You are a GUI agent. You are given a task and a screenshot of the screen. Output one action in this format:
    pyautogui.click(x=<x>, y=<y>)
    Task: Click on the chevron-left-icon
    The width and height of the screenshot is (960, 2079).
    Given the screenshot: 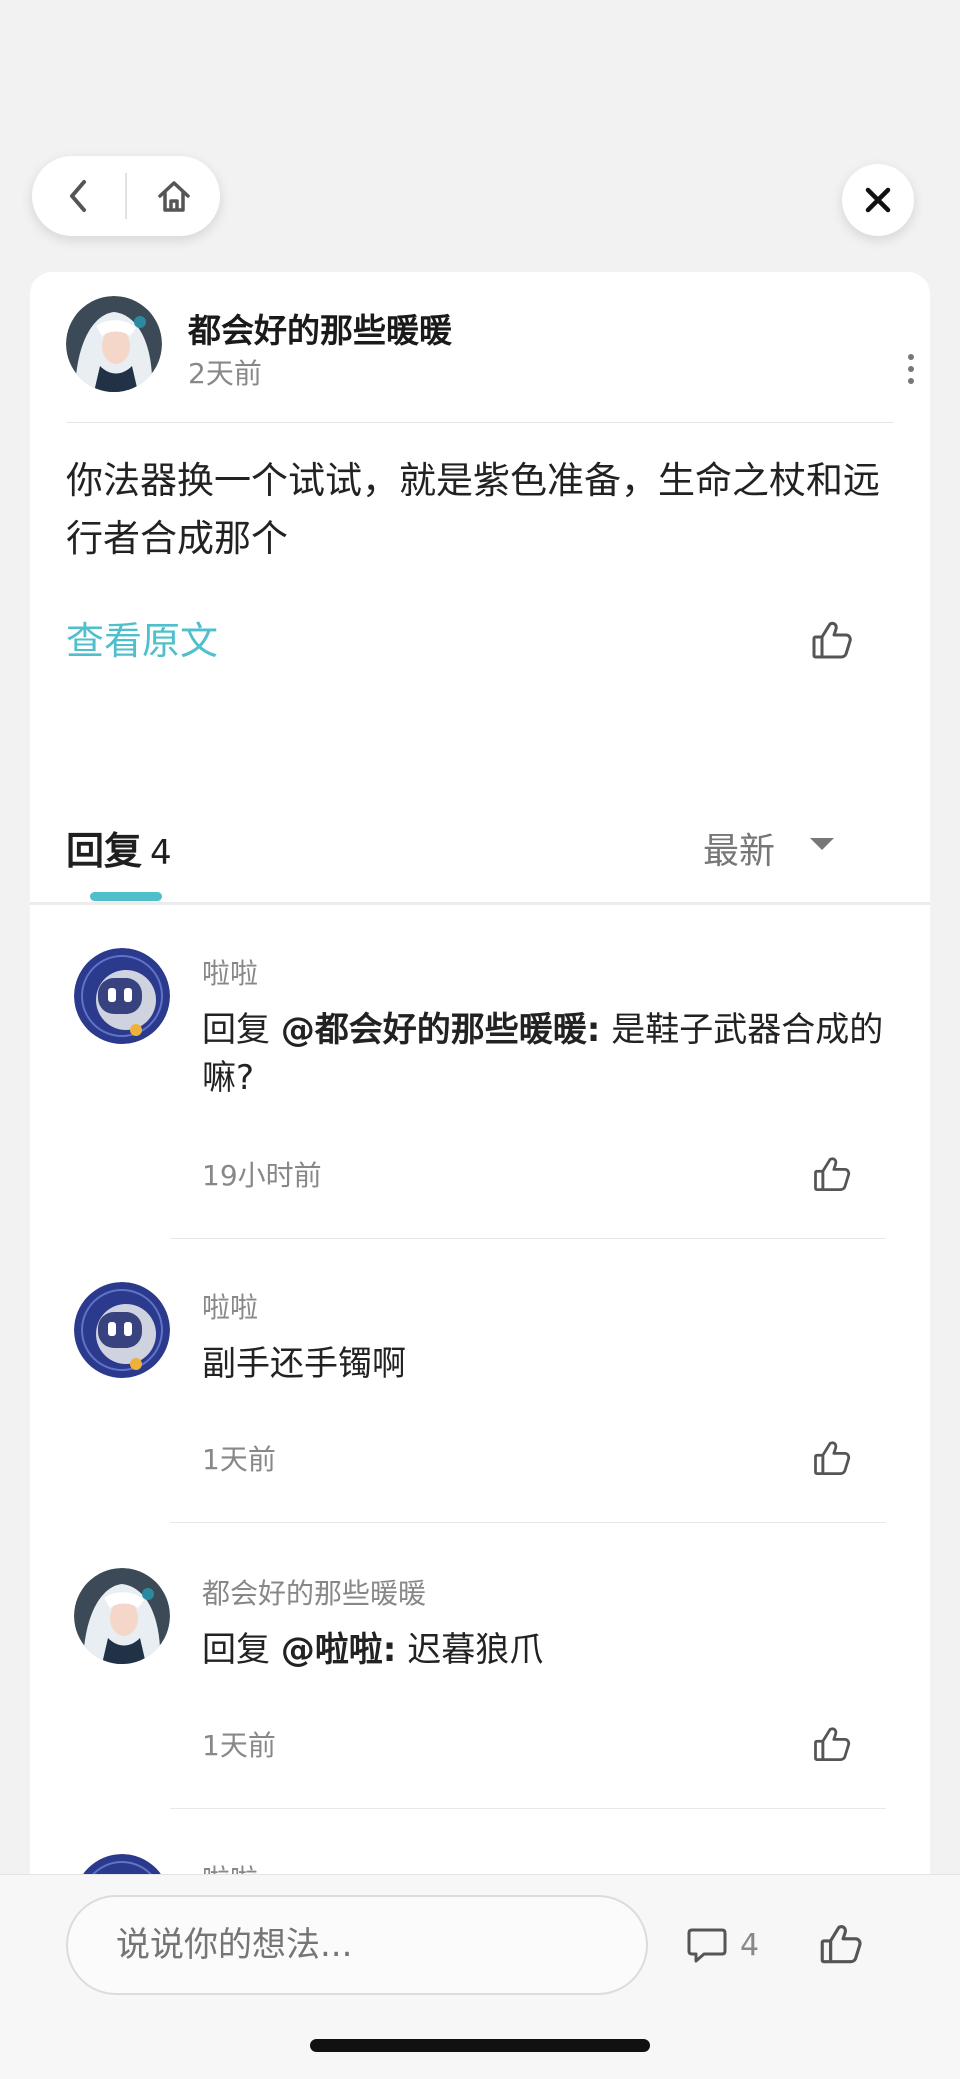 What is the action you would take?
    pyautogui.click(x=77, y=196)
    